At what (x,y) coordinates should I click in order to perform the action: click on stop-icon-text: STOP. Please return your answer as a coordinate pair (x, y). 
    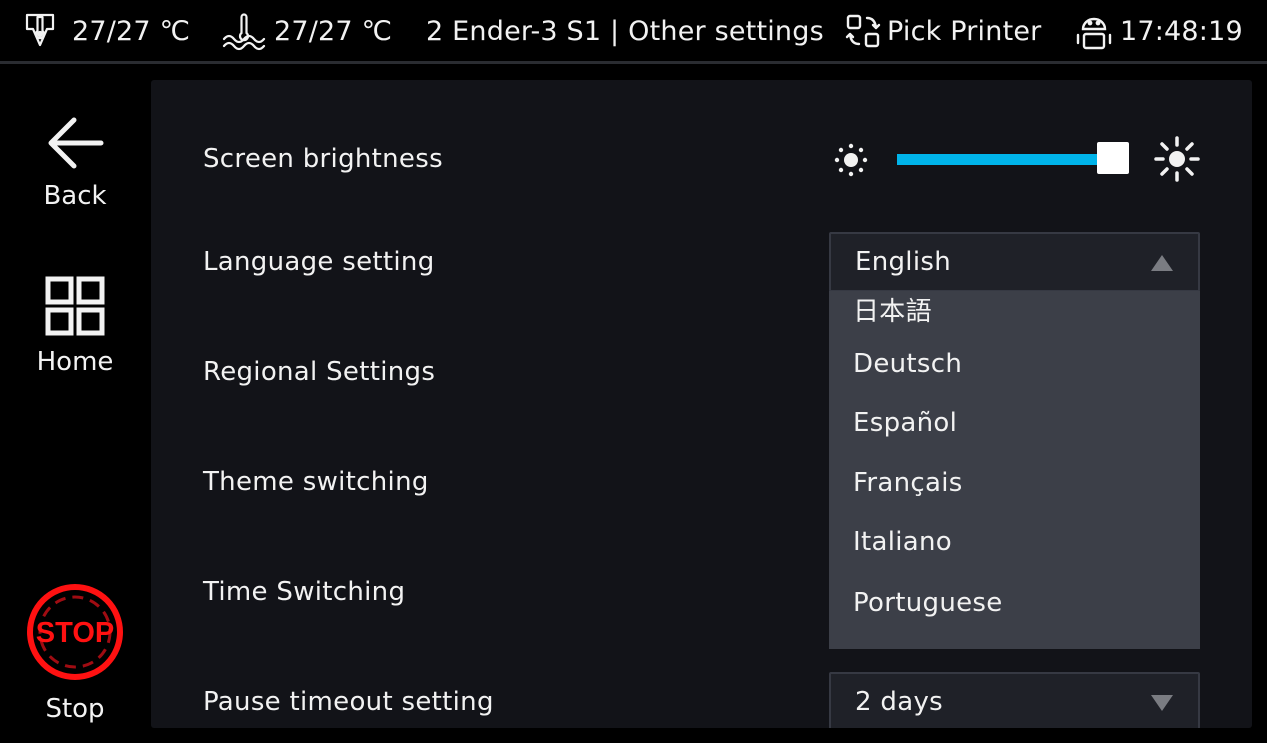
    Looking at the image, I should click on (75, 633).